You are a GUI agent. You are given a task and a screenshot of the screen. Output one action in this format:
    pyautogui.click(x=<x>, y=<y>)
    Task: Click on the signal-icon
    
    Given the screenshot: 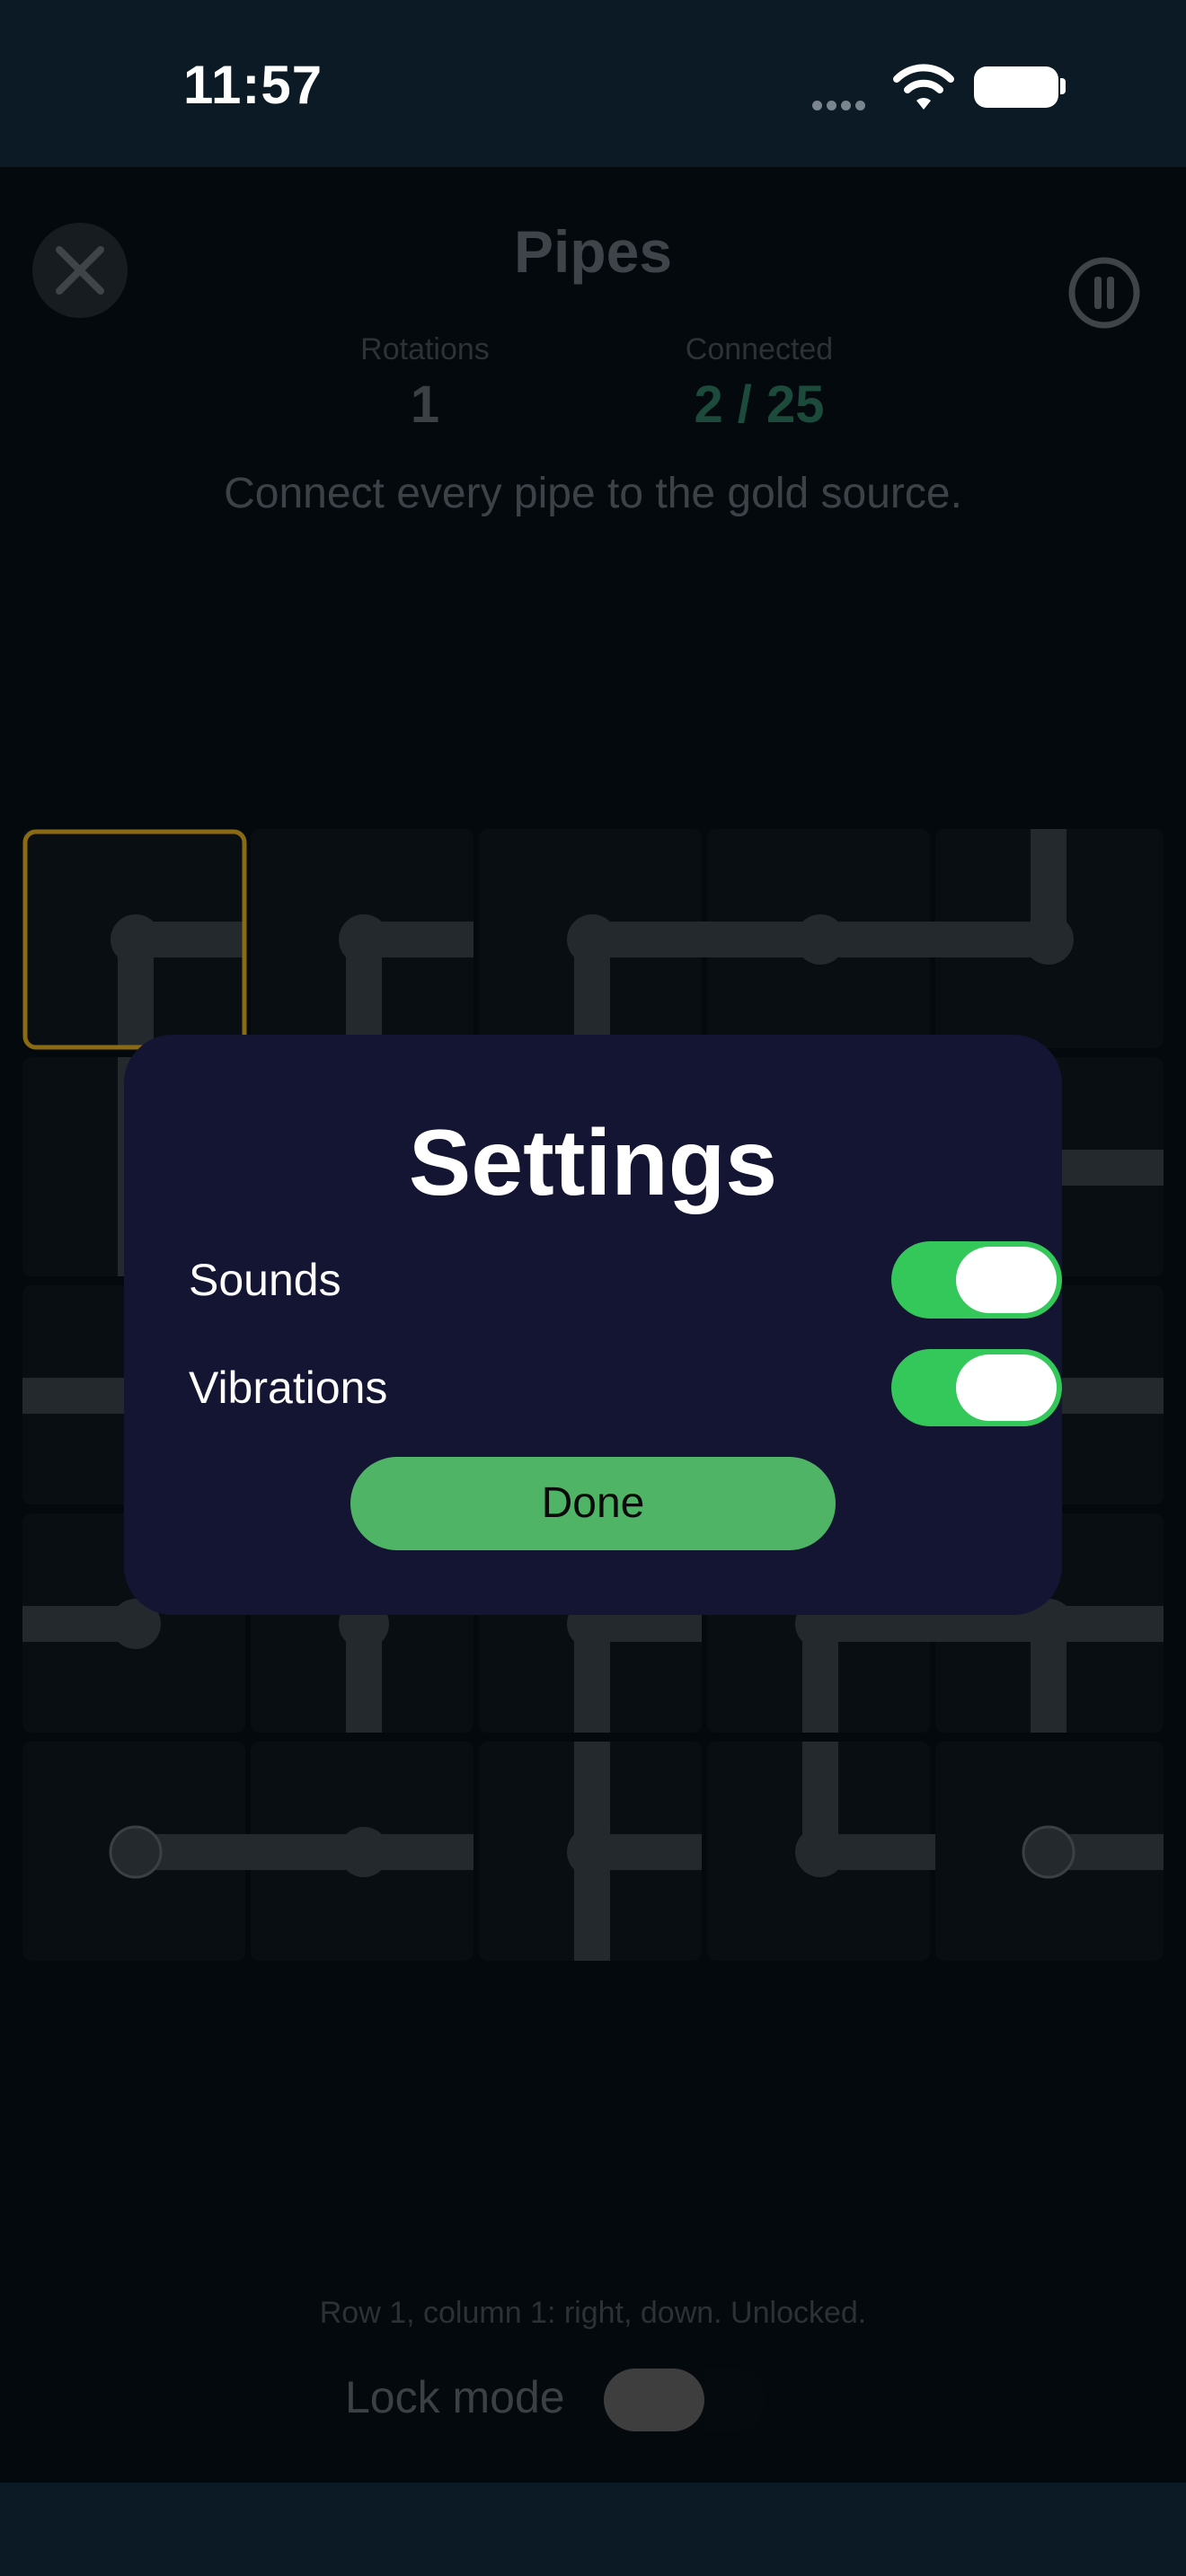 What is the action you would take?
    pyautogui.click(x=841, y=107)
    